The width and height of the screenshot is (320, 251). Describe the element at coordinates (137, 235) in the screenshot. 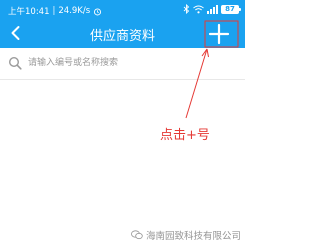

I see `wechat-icon` at that location.